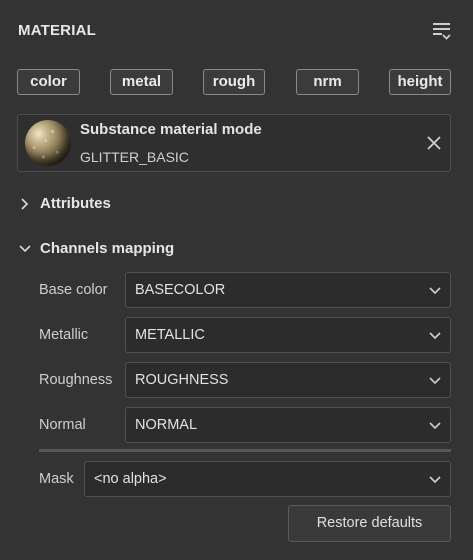  Describe the element at coordinates (369, 523) in the screenshot. I see `restore-defaults-button: Restore defaults` at that location.